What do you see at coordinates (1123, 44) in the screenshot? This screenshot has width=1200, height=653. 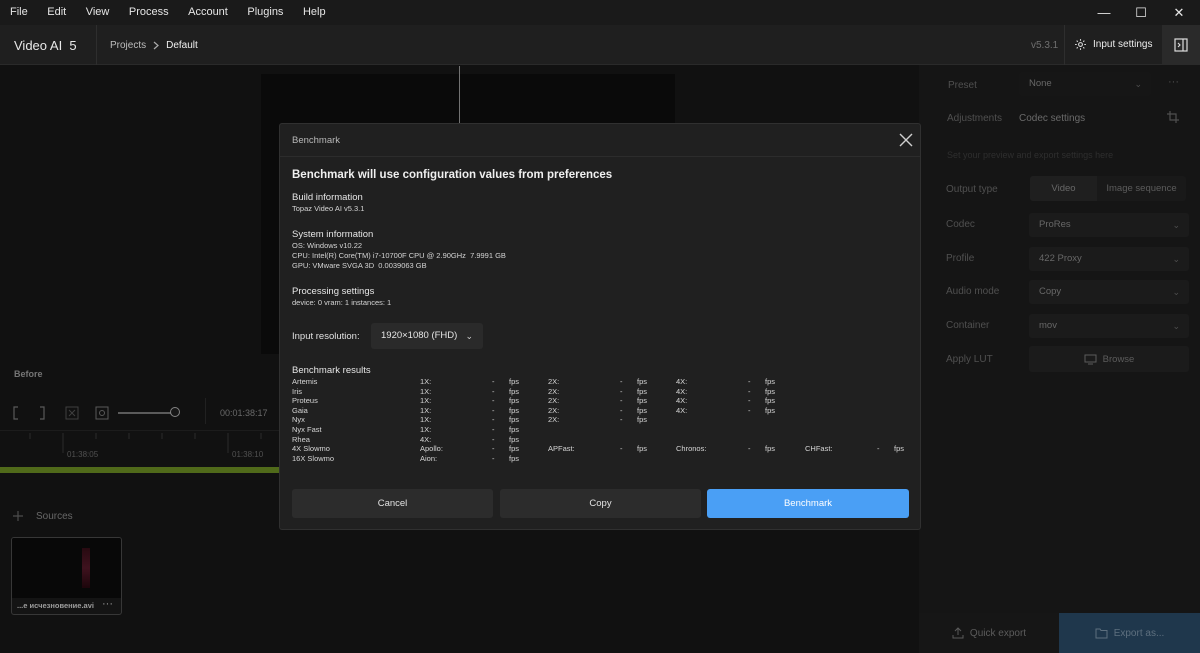 I see `input-settings-label: Input settings` at bounding box center [1123, 44].